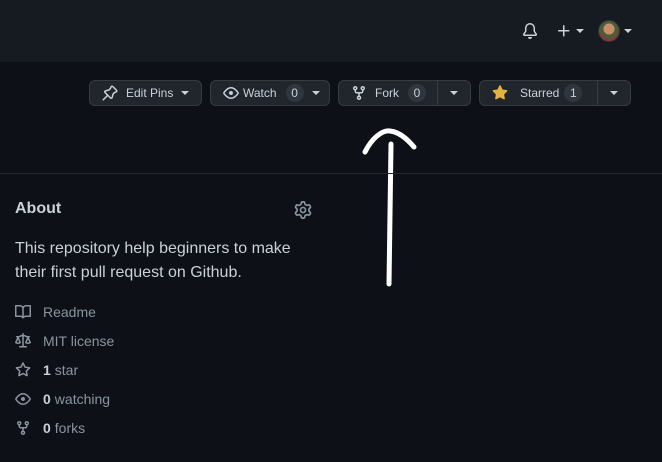 This screenshot has height=462, width=662. I want to click on plus-icon, so click(564, 31).